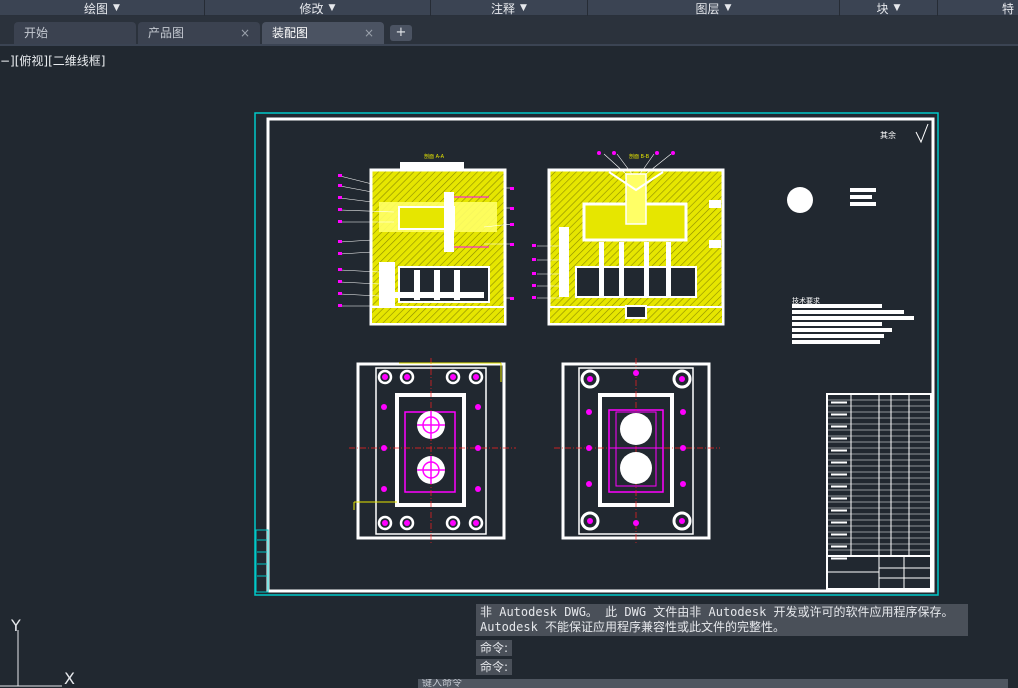 The width and height of the screenshot is (1018, 688). What do you see at coordinates (637, 451) in the screenshot?
I see `plan-view-right` at bounding box center [637, 451].